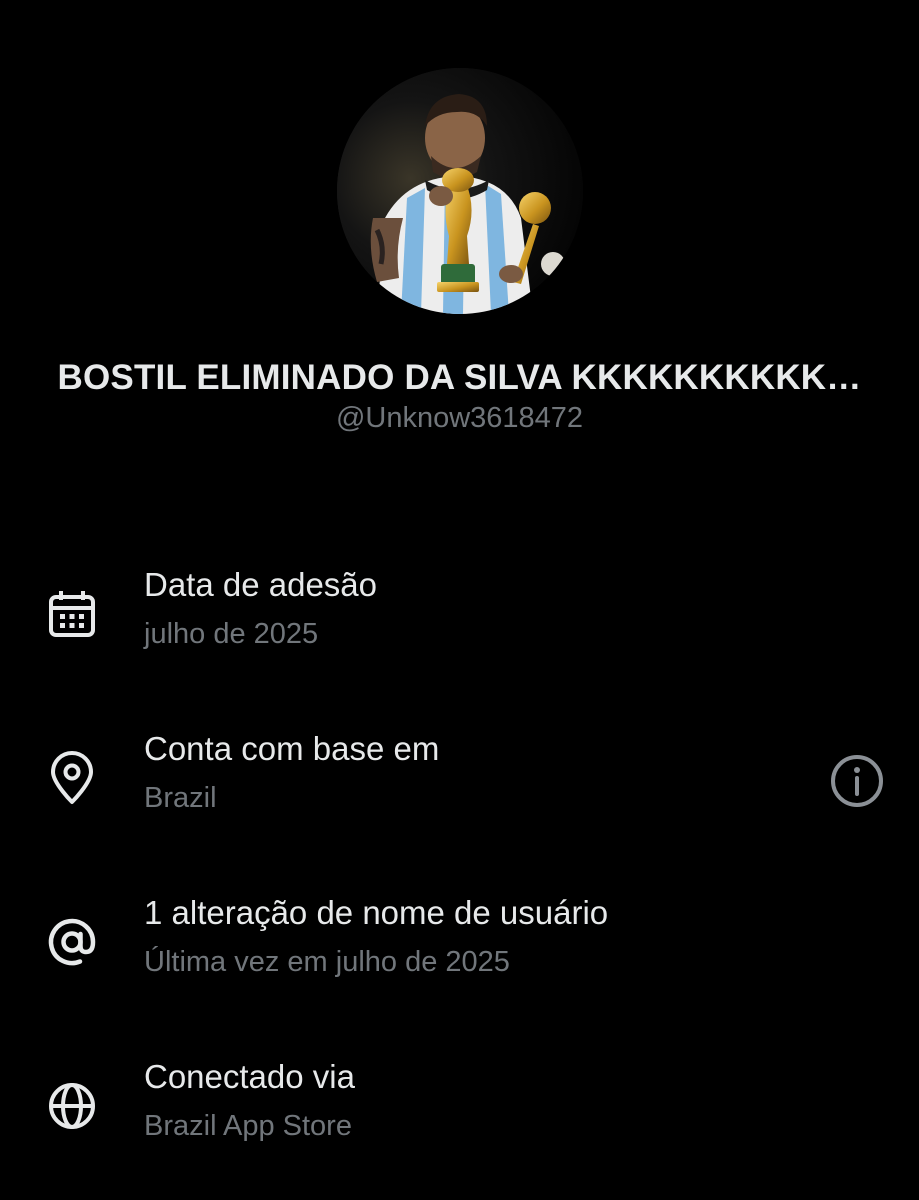 The width and height of the screenshot is (919, 1200). What do you see at coordinates (327, 962) in the screenshot?
I see `username-changes-value: Última vez em julho de 2025` at bounding box center [327, 962].